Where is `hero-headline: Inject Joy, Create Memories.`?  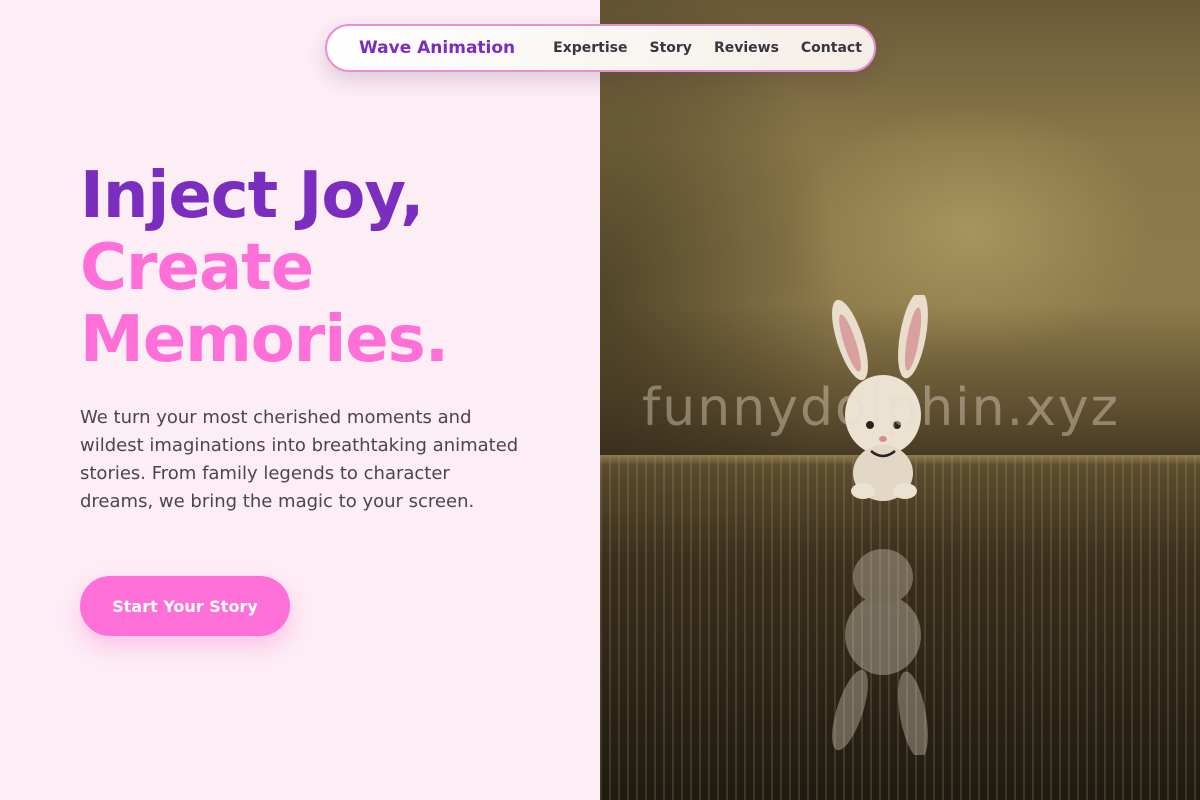 hero-headline: Inject Joy, Create Memories. is located at coordinates (264, 268).